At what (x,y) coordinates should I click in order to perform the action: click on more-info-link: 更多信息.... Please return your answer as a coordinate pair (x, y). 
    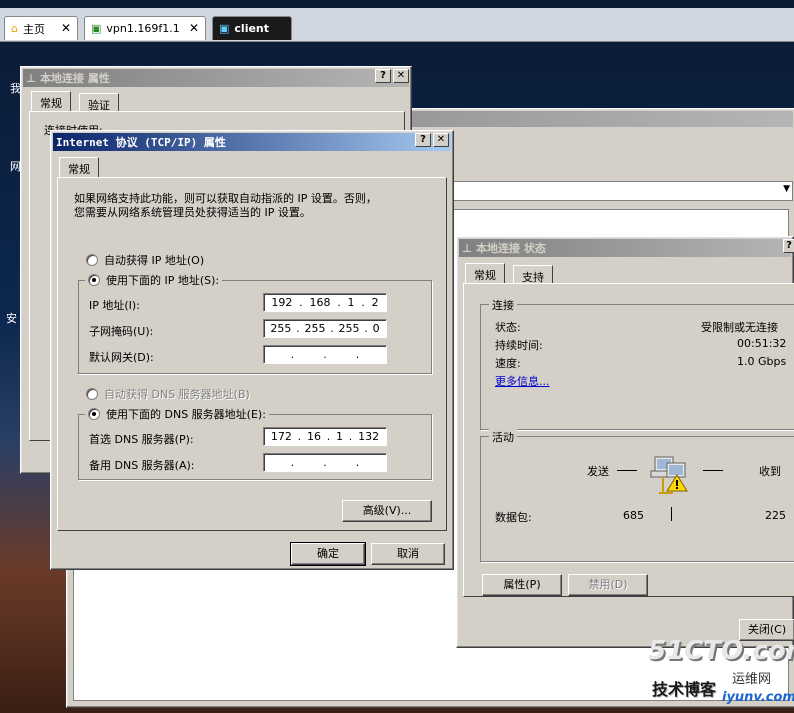
    Looking at the image, I should click on (522, 381).